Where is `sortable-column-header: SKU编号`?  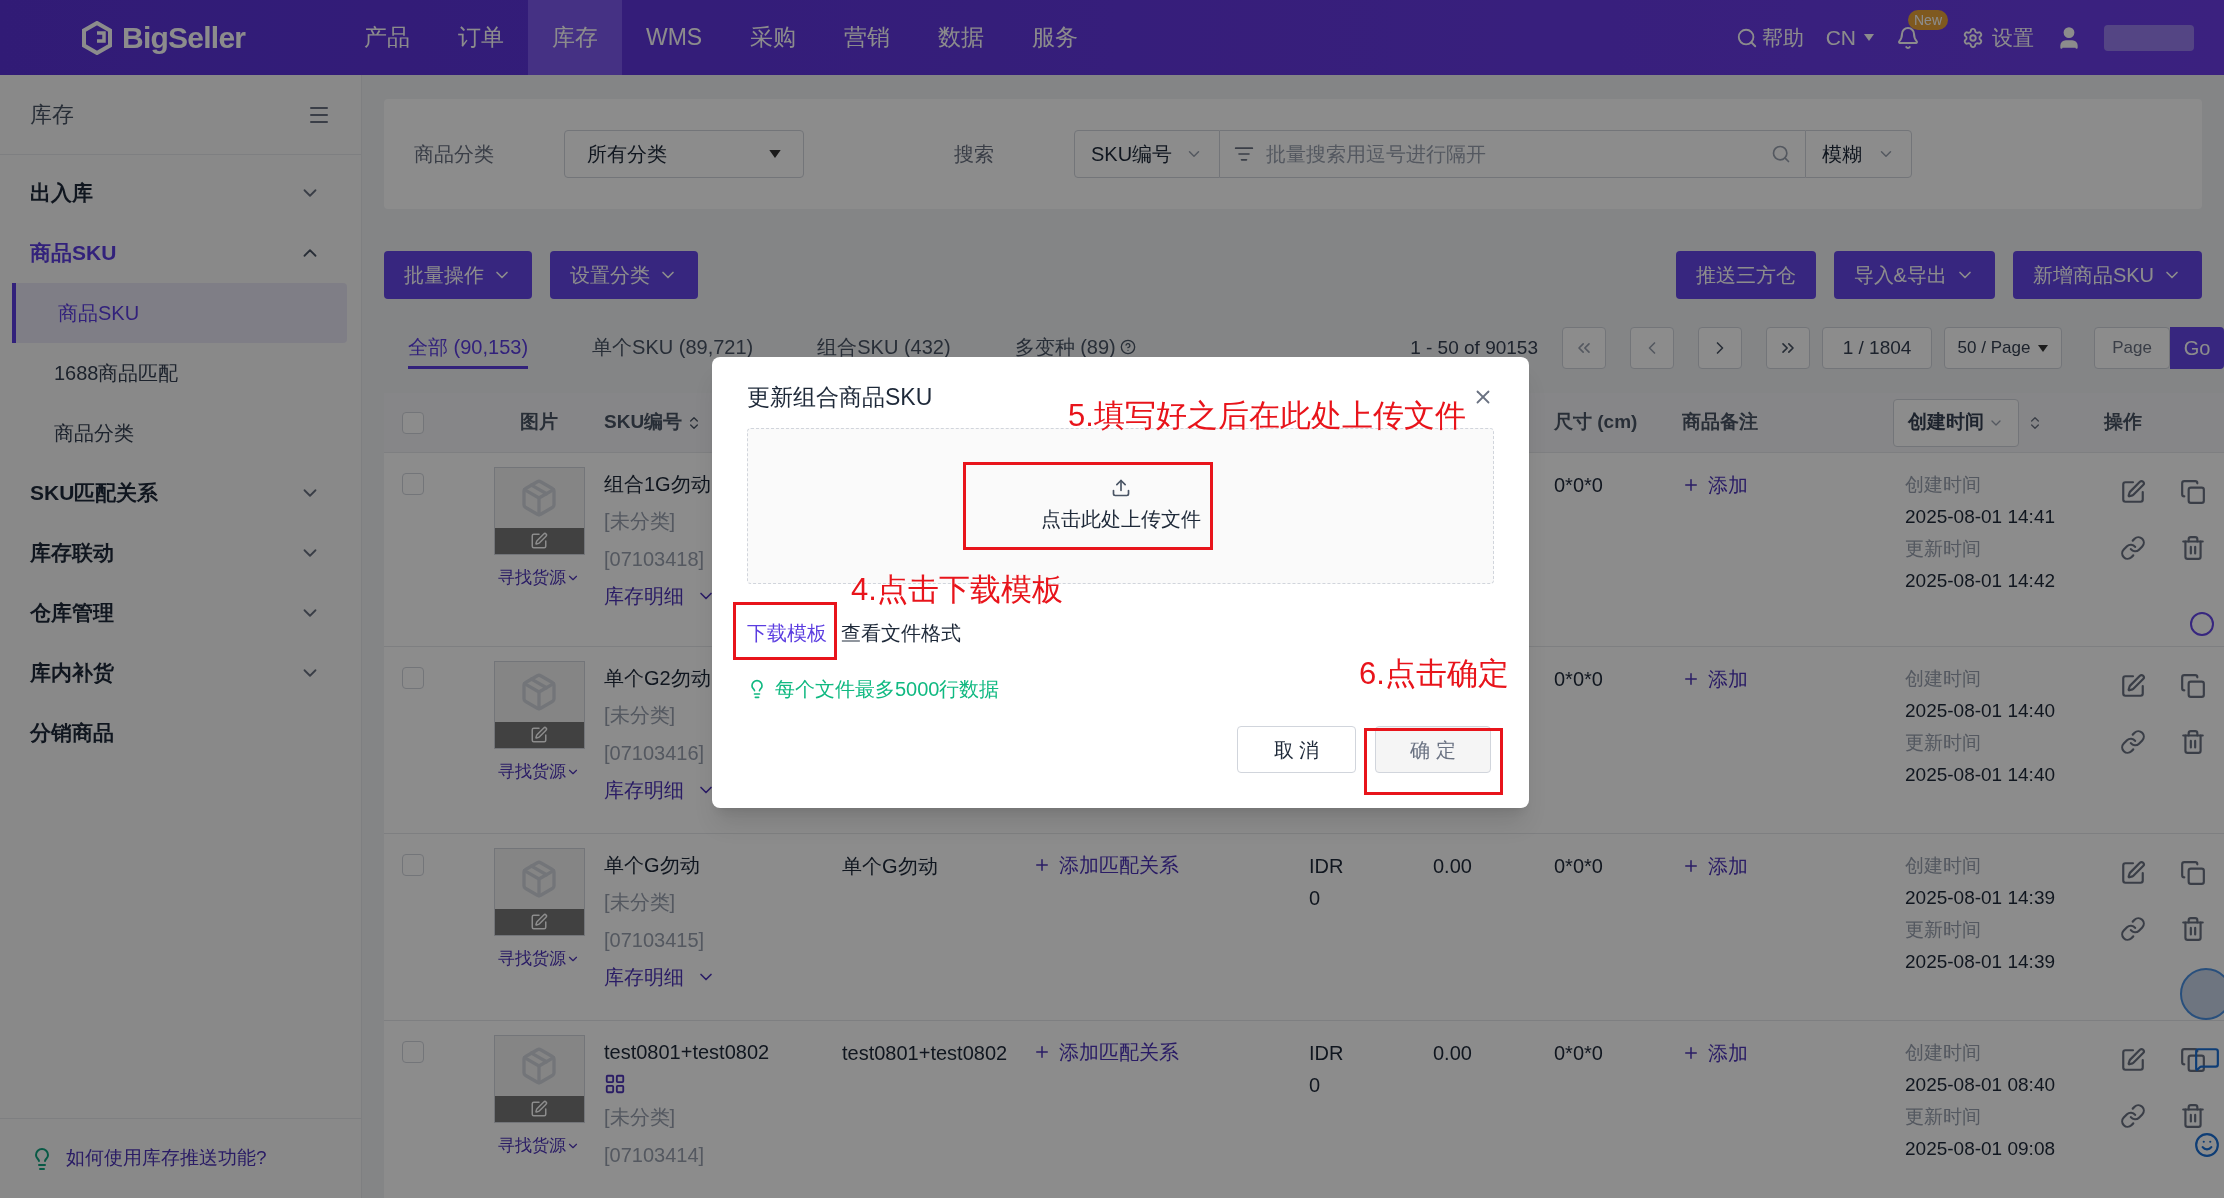 sortable-column-header: SKU编号 is located at coordinates (653, 422).